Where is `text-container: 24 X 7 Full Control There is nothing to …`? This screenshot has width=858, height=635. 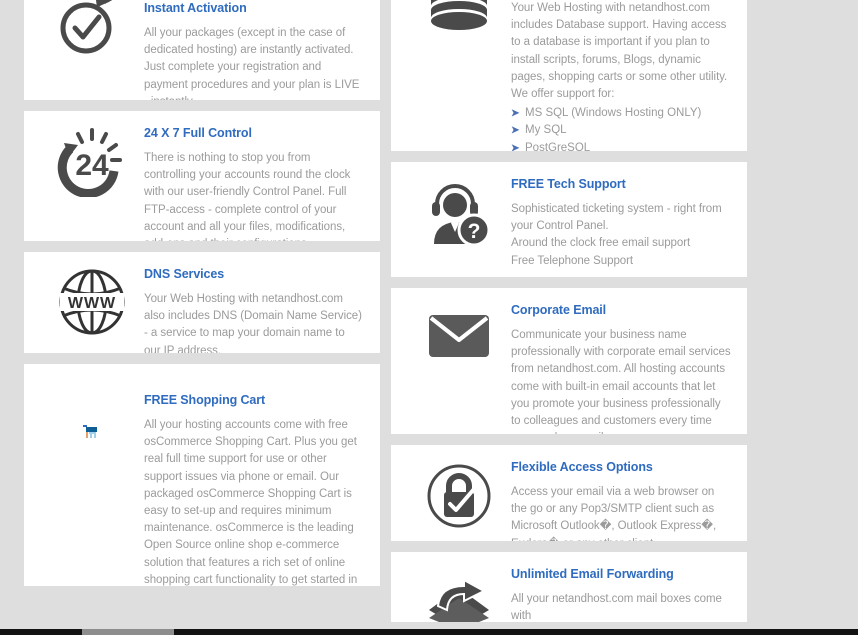
text-container: 24 X 7 Full Control There is nothing to … is located at coordinates (254, 183).